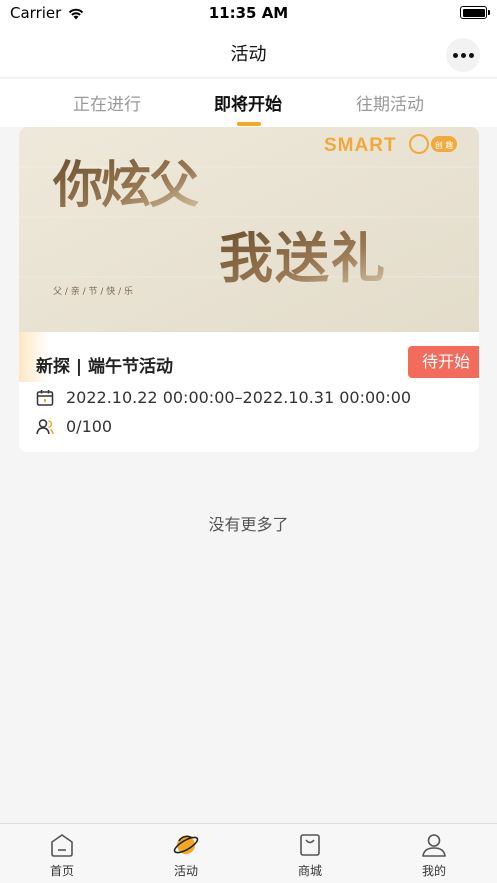 The height and width of the screenshot is (883, 497). I want to click on tab-upcoming: 即将开始, so click(248, 102).